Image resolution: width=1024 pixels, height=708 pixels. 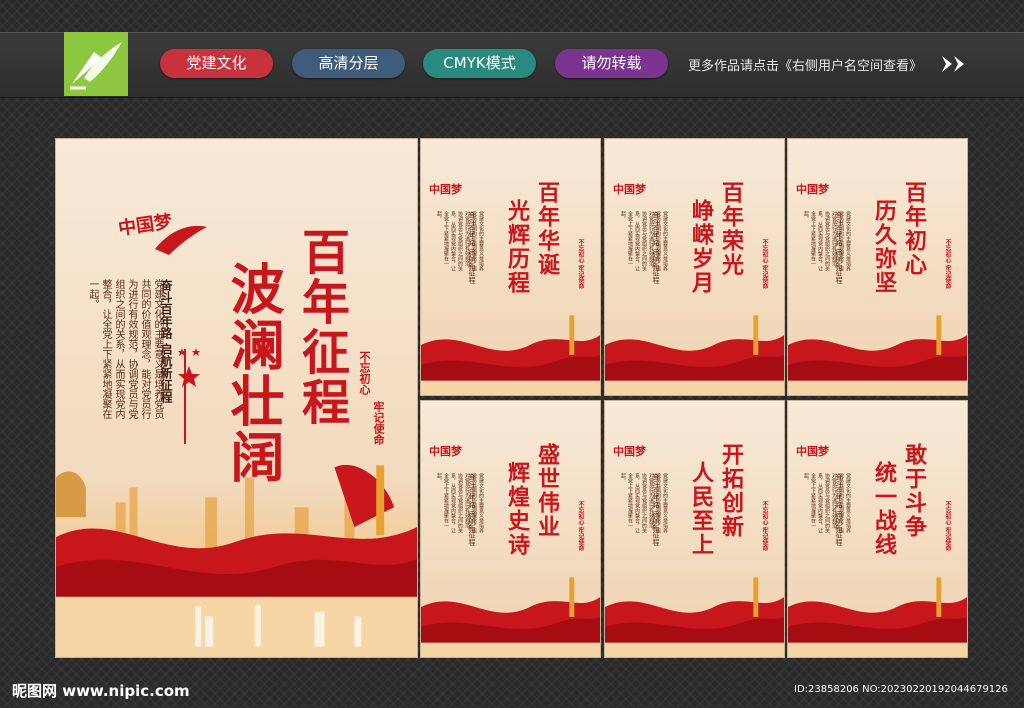 I want to click on tag-cmyk-mode: CMYK模式, so click(x=479, y=63).